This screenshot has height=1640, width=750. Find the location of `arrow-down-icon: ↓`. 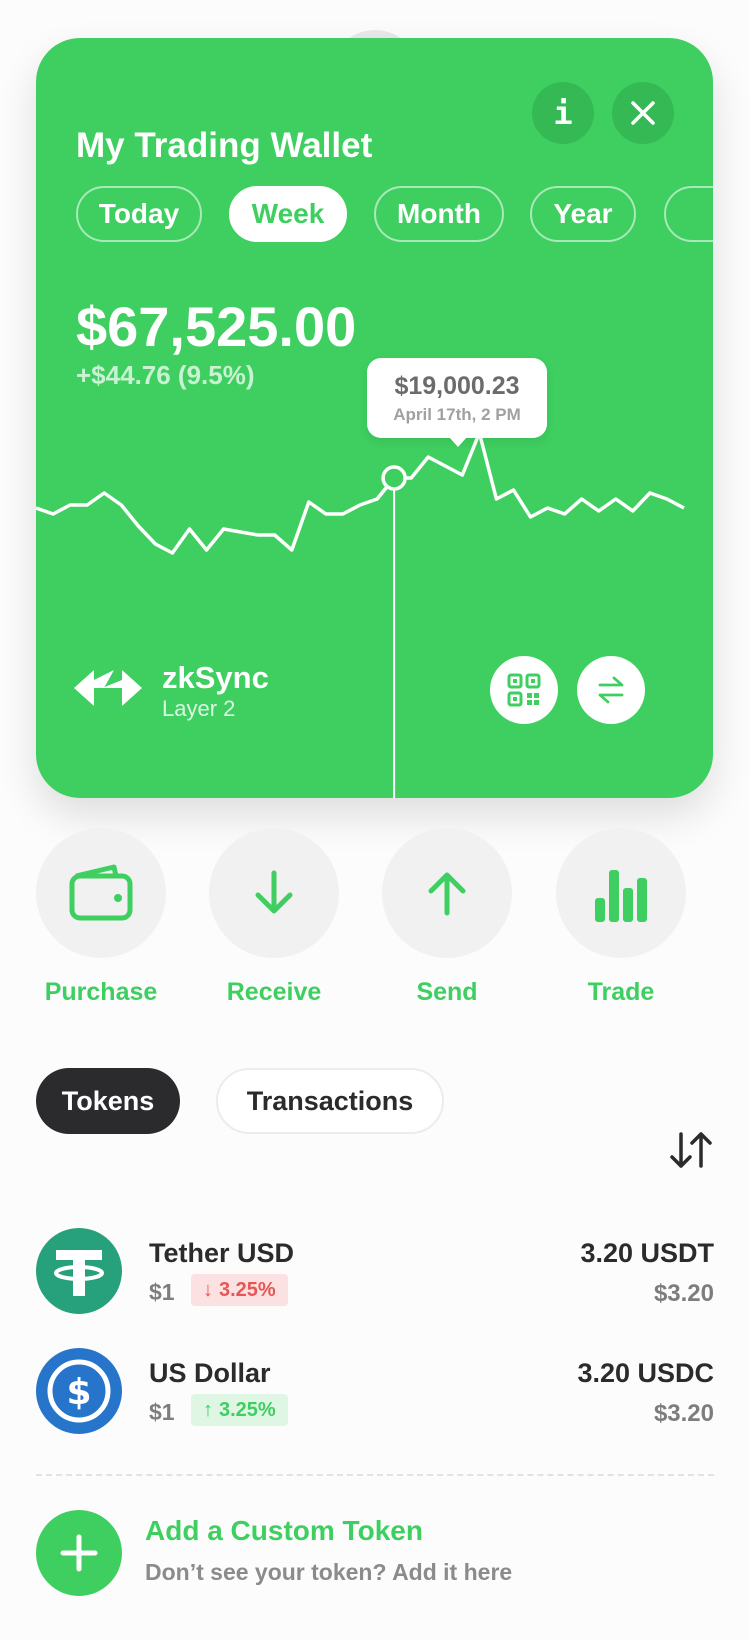

arrow-down-icon: ↓ is located at coordinates (208, 1289).